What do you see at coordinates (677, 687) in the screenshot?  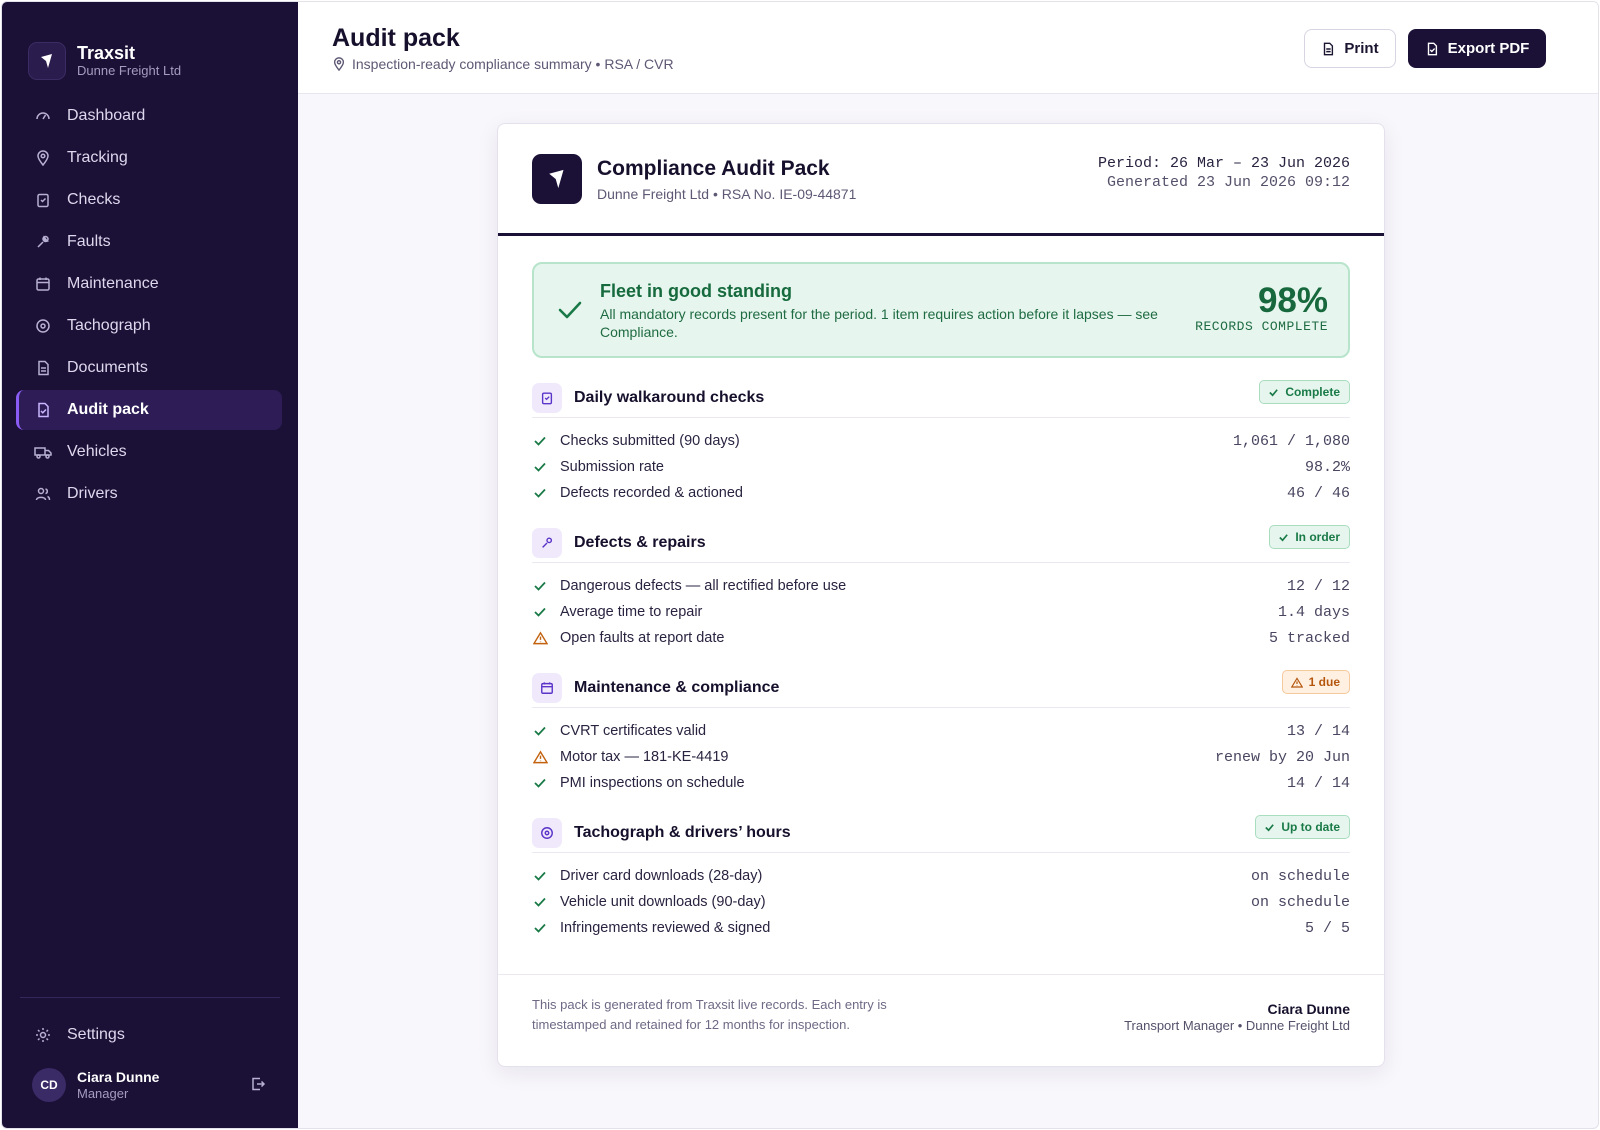 I see `section-title: Maintenance & compliance` at bounding box center [677, 687].